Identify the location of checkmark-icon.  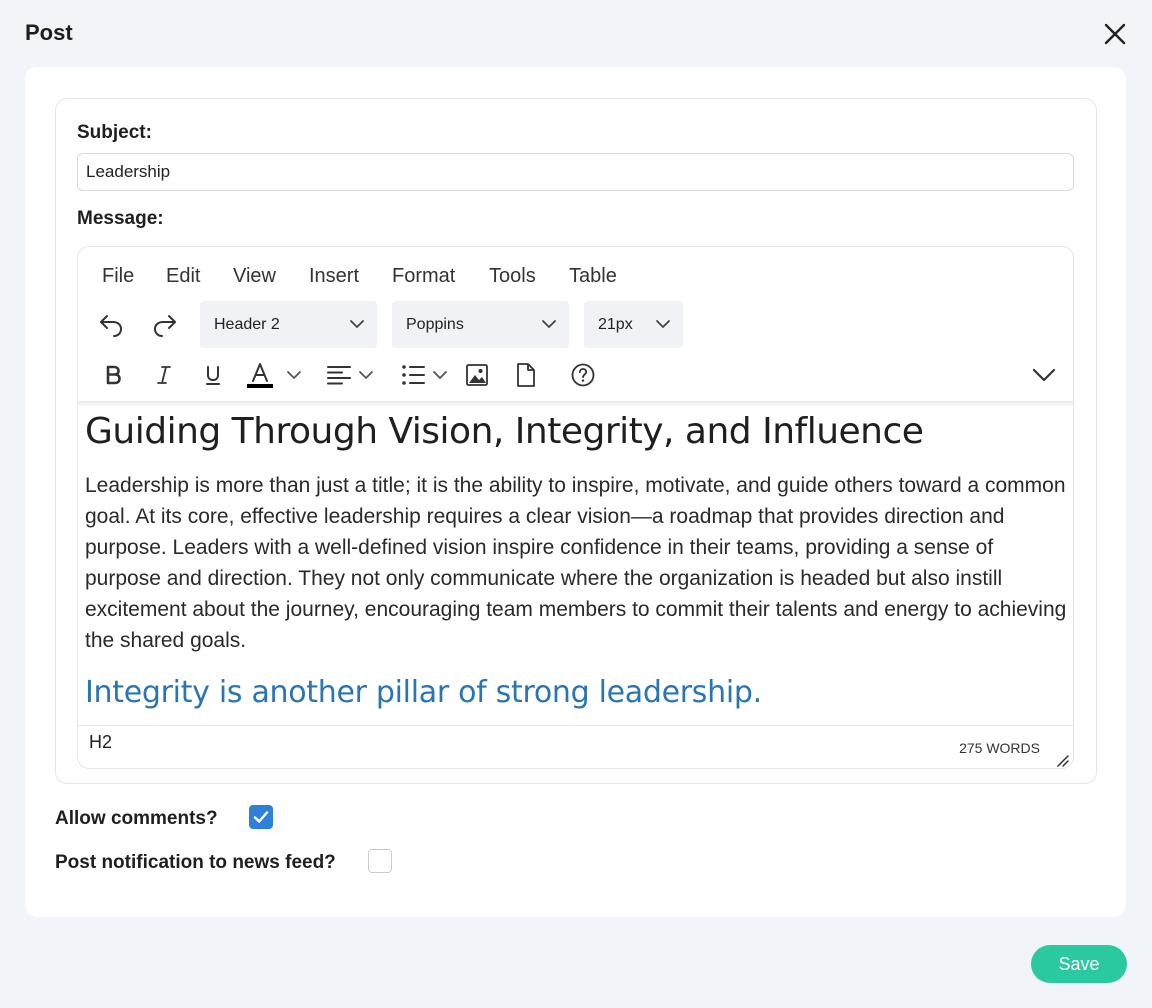
(261, 817).